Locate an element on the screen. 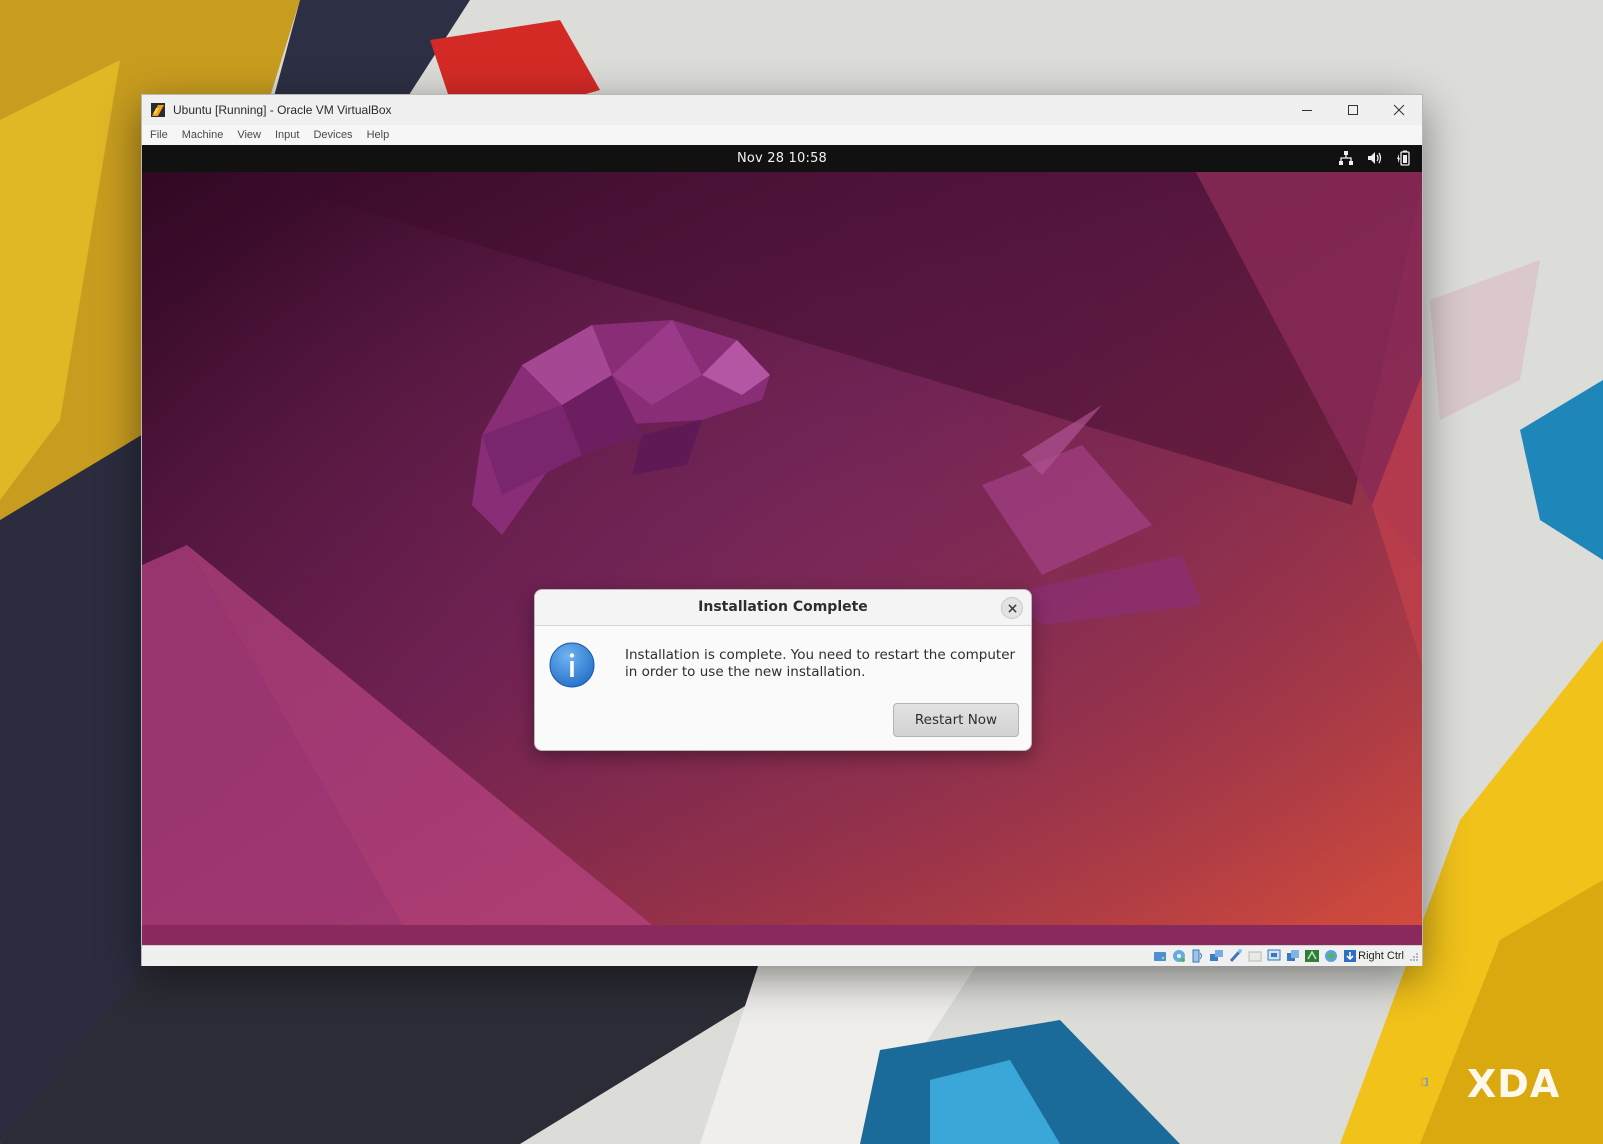  menu-help: Help is located at coordinates (378, 135).